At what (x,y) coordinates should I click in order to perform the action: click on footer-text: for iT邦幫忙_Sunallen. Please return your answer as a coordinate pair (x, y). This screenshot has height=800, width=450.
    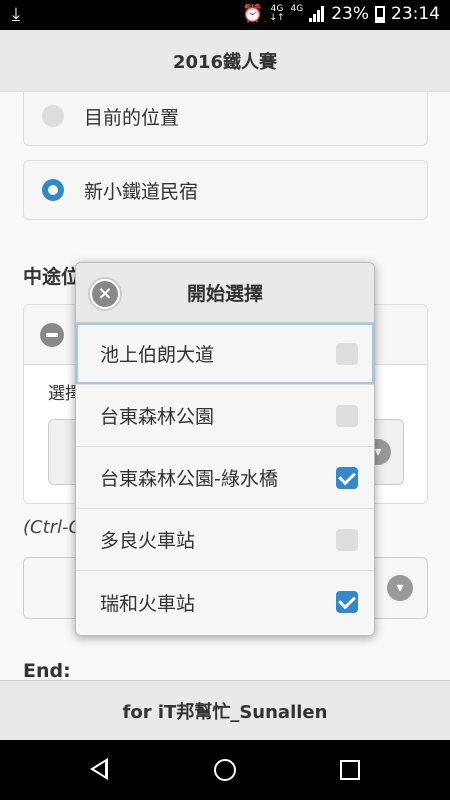
    Looking at the image, I should click on (225, 712).